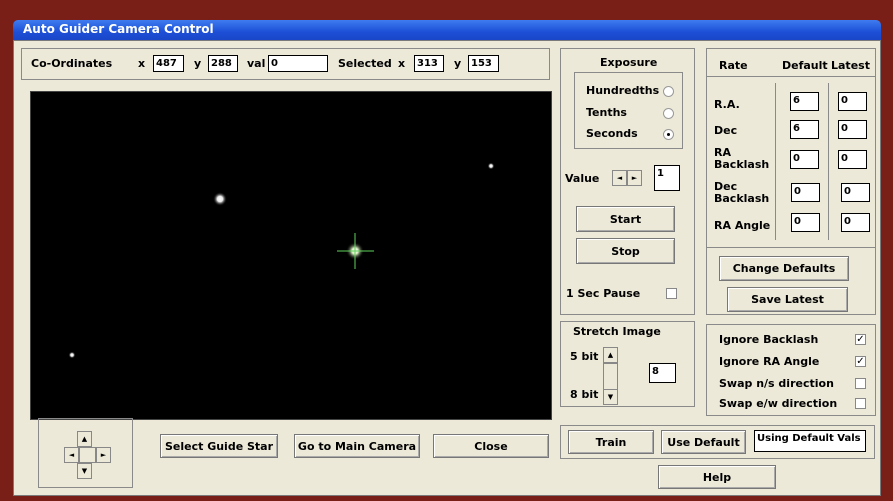 The width and height of the screenshot is (893, 501). What do you see at coordinates (852, 101) in the screenshot?
I see `ra-latest-field: 0` at bounding box center [852, 101].